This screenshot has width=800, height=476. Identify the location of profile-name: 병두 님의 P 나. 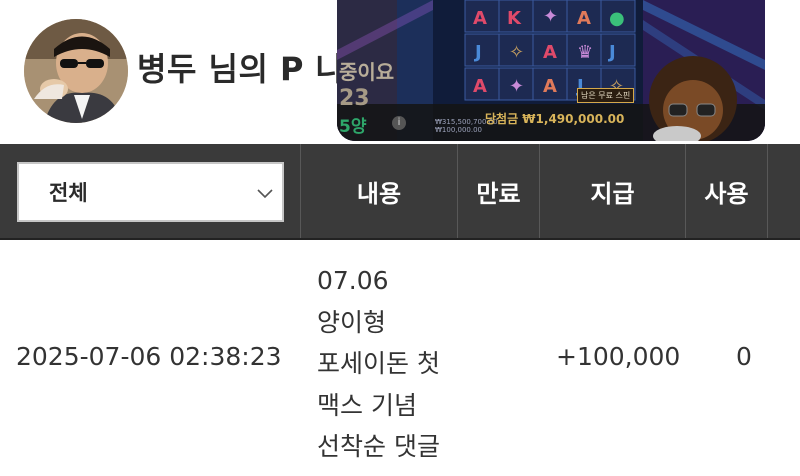
(241, 69).